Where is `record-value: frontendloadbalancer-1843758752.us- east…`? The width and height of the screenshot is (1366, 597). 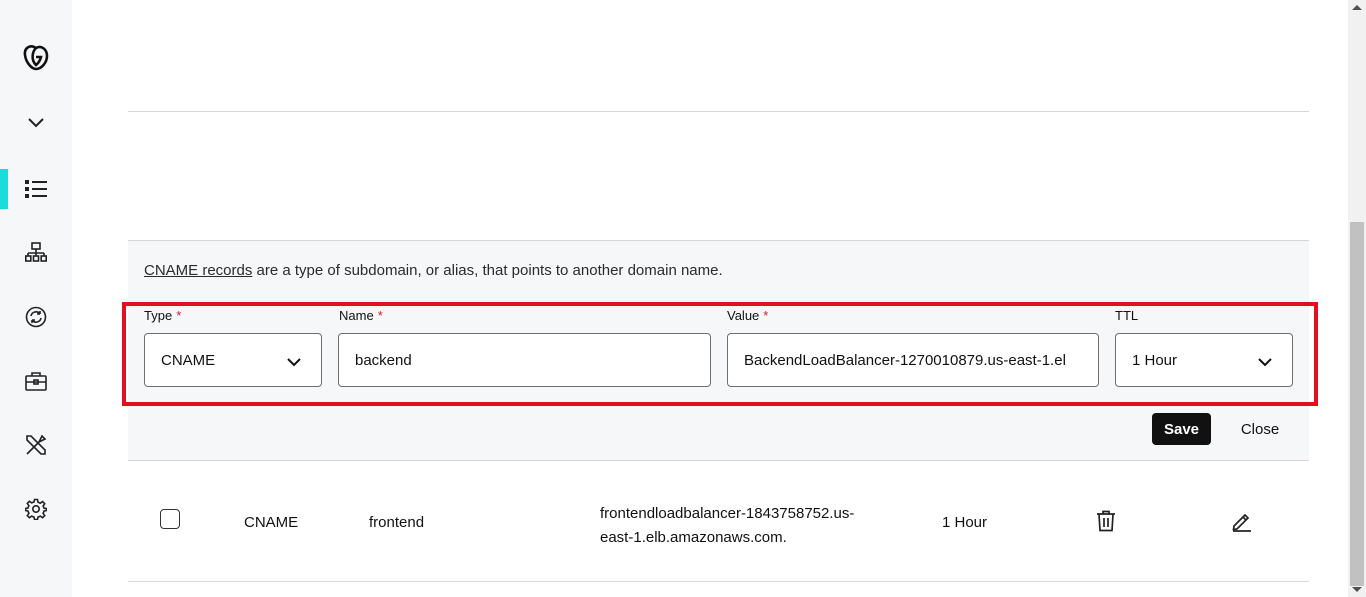 record-value: frontendloadbalancer-1843758752.us- east… is located at coordinates (727, 526).